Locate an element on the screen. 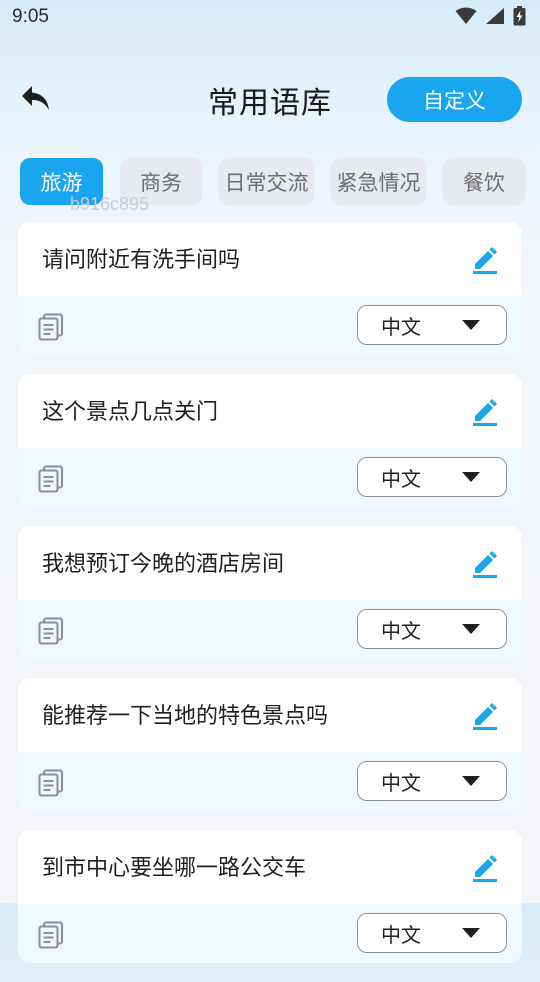 This screenshot has width=540, height=982. wifi-icon is located at coordinates (466, 15).